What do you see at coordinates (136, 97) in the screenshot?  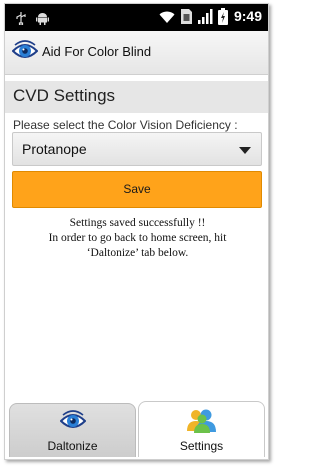 I see `cvd-settings-header: CVD Settings` at bounding box center [136, 97].